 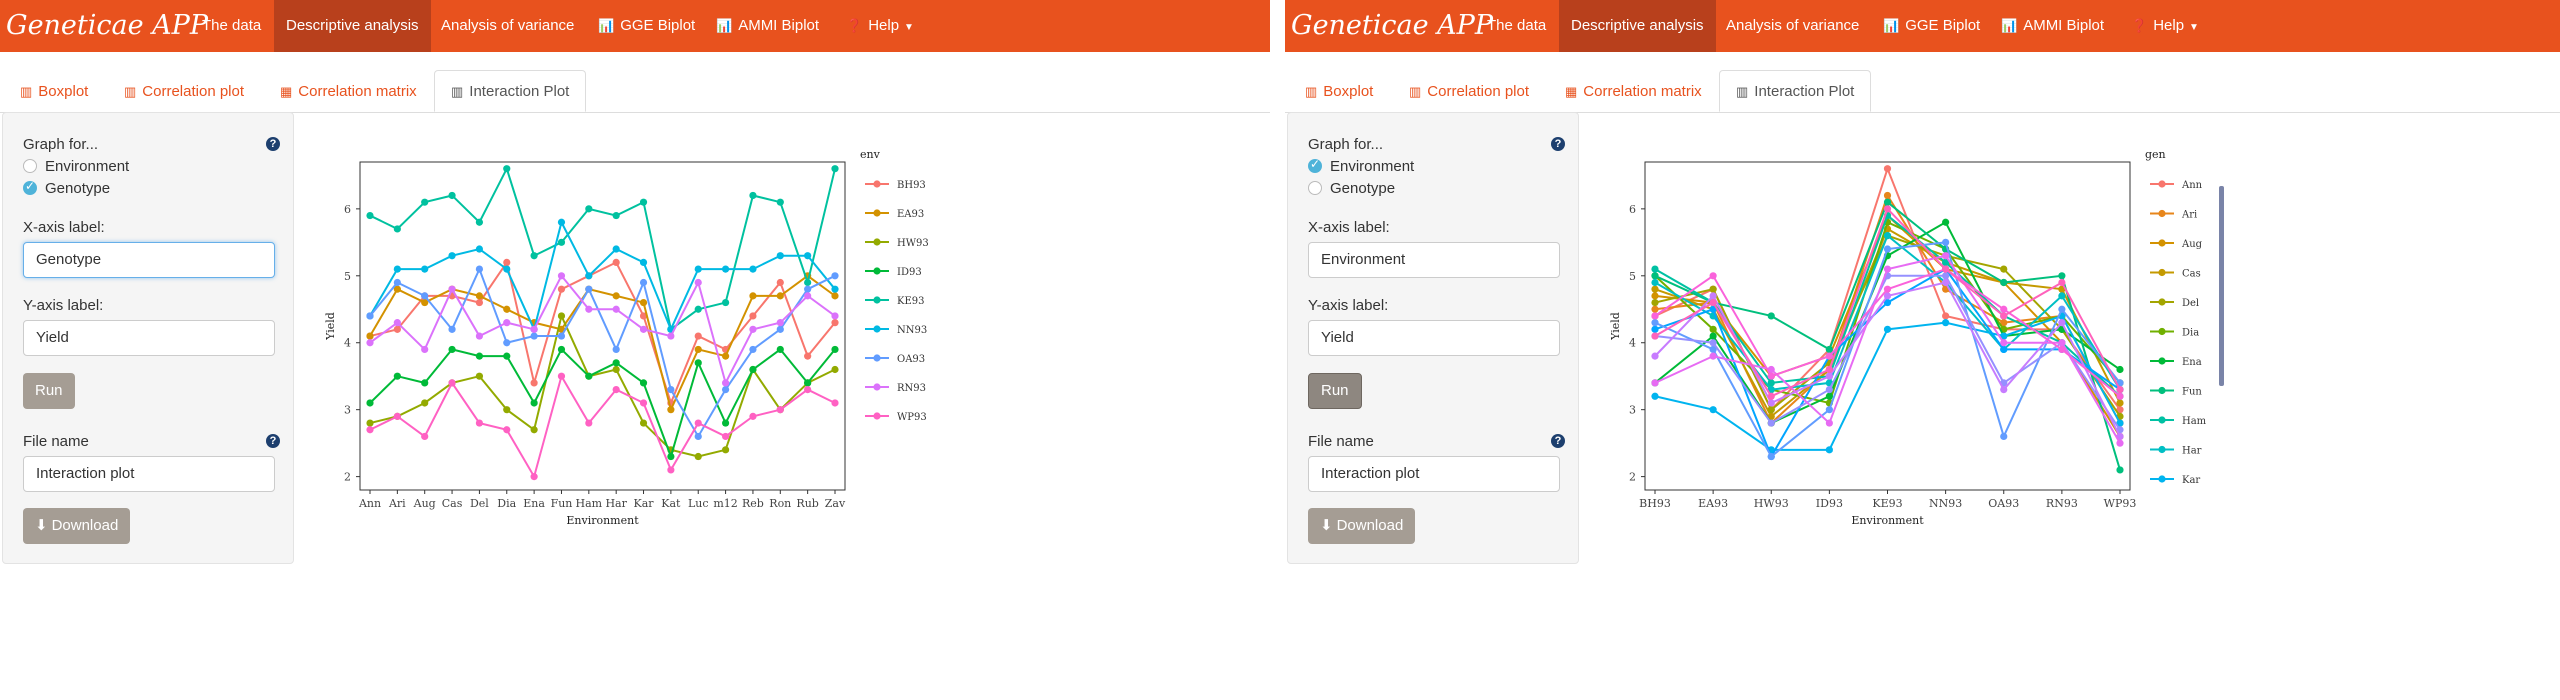 I want to click on radio-circle-checked, so click(x=1315, y=165).